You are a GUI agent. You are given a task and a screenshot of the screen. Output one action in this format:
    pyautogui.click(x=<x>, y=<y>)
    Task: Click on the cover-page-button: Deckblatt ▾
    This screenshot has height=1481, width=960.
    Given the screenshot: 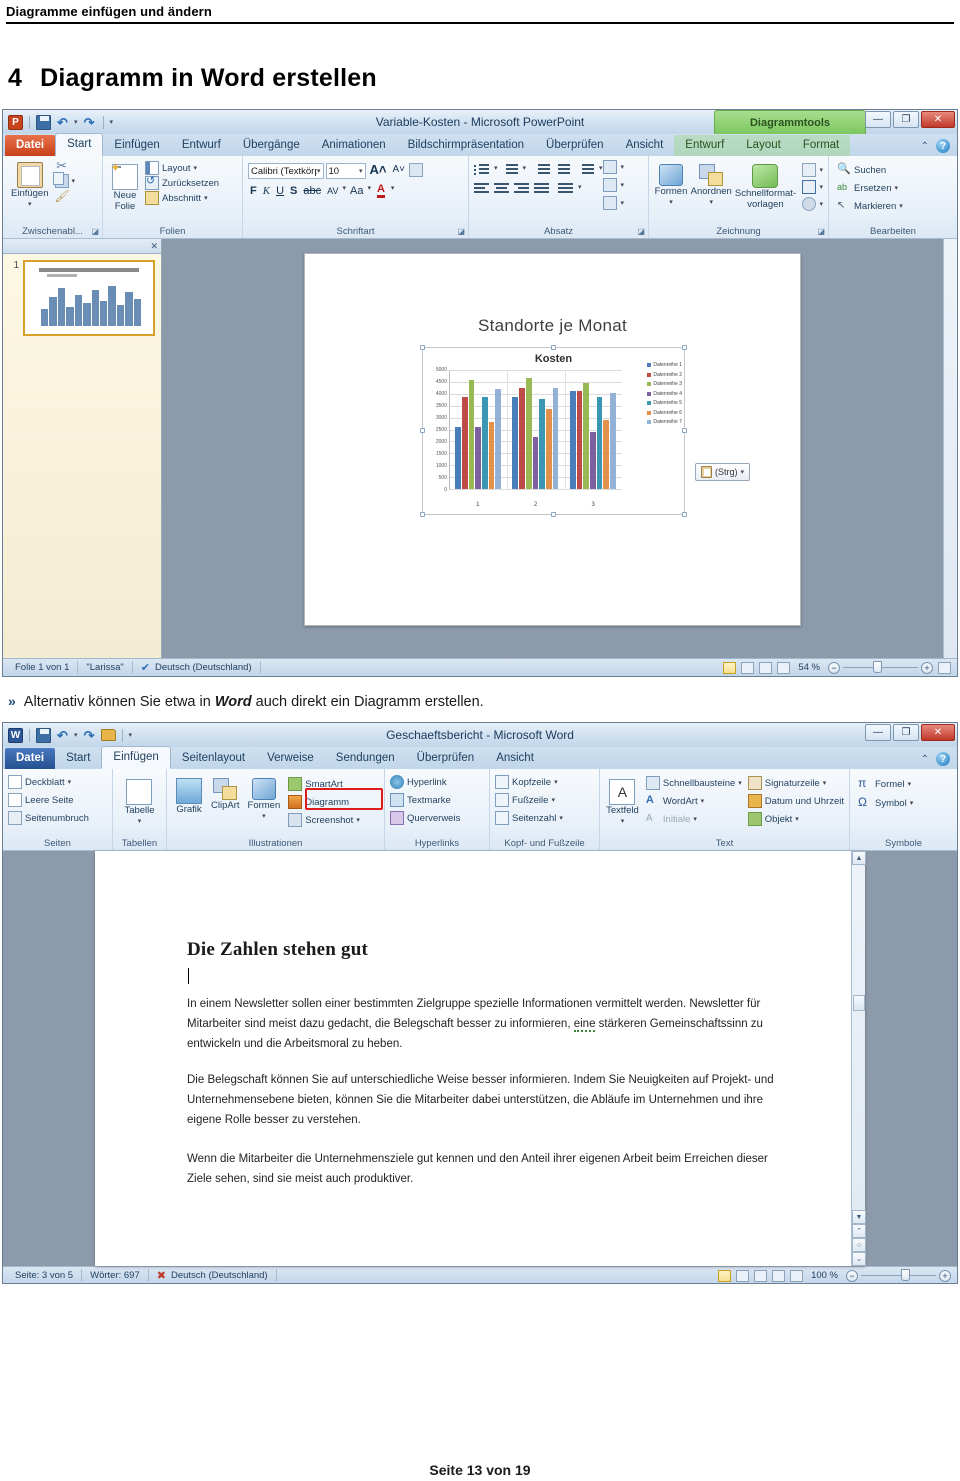 What is the action you would take?
    pyautogui.click(x=57, y=782)
    